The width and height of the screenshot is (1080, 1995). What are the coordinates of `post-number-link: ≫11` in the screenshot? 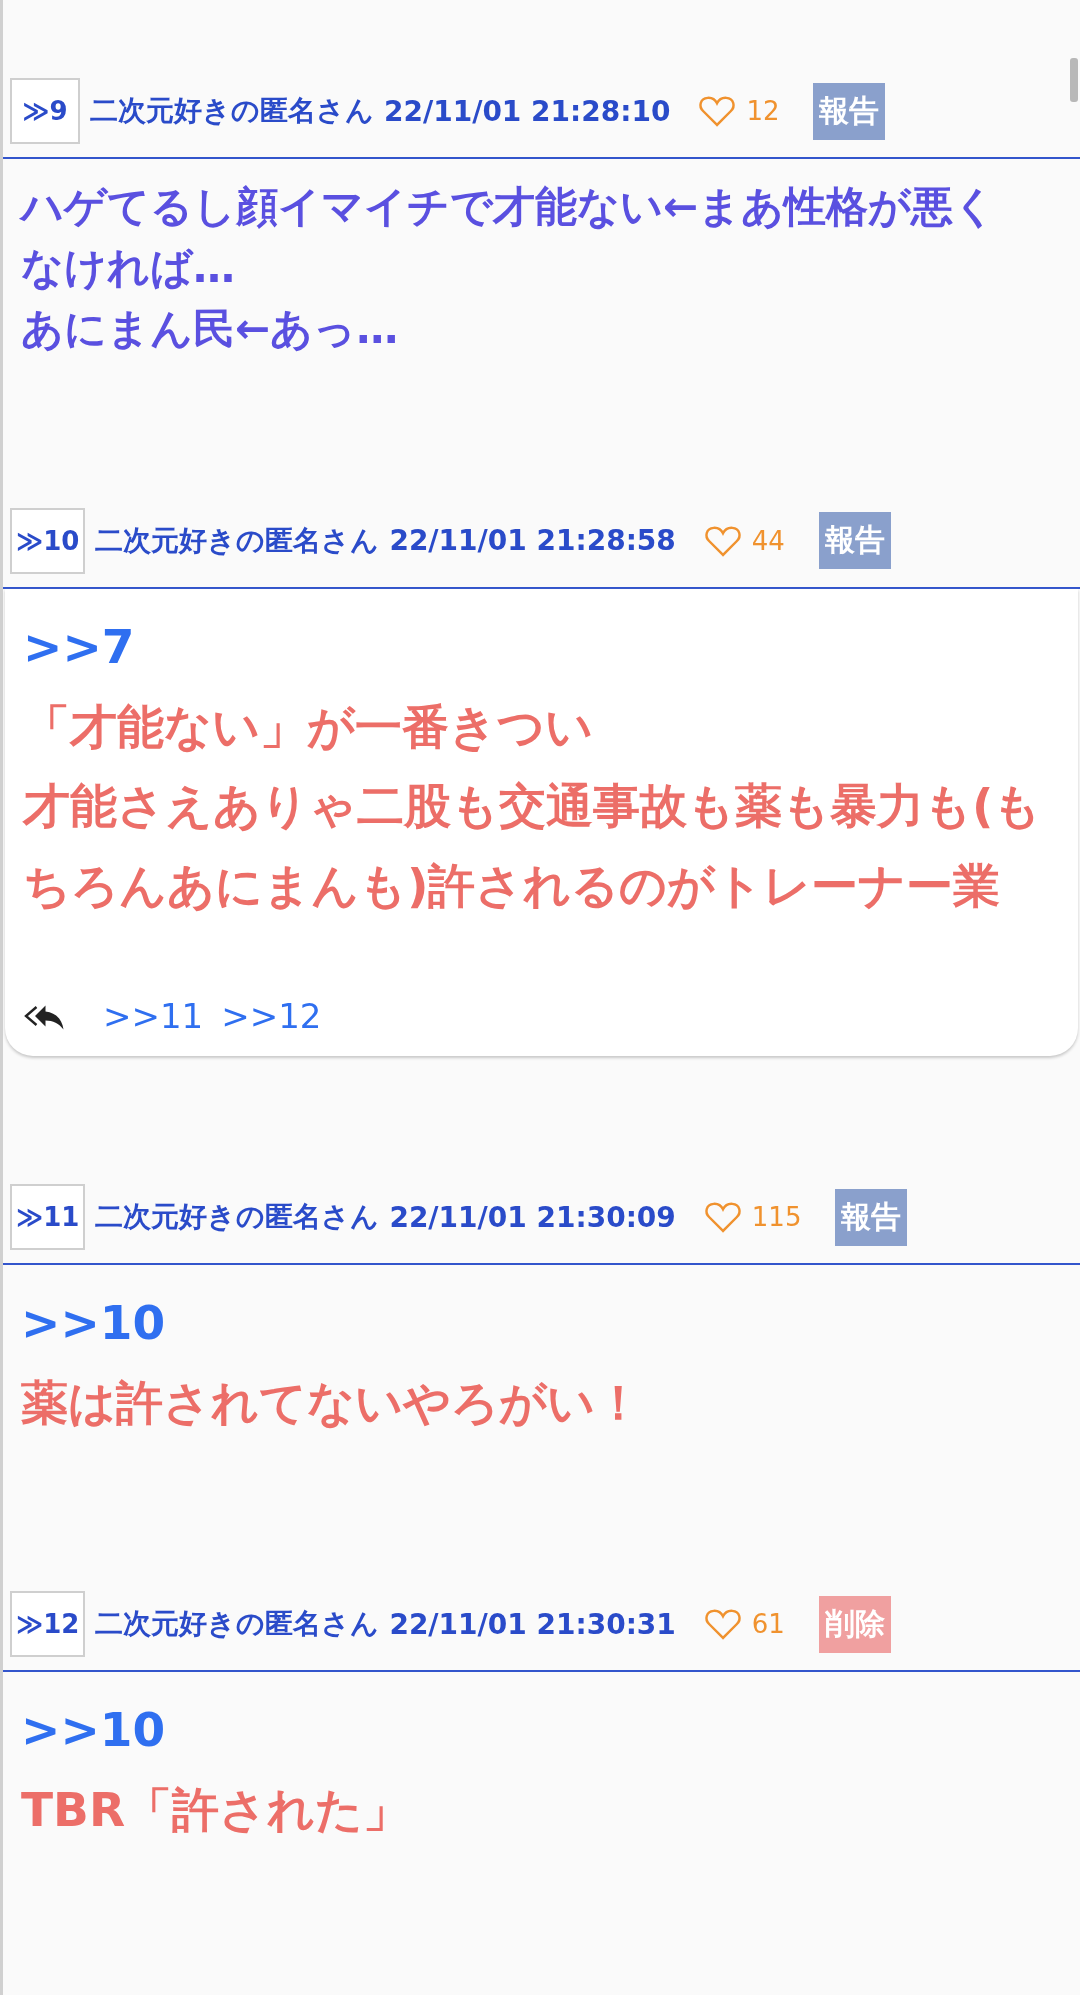 It's located at (48, 1217).